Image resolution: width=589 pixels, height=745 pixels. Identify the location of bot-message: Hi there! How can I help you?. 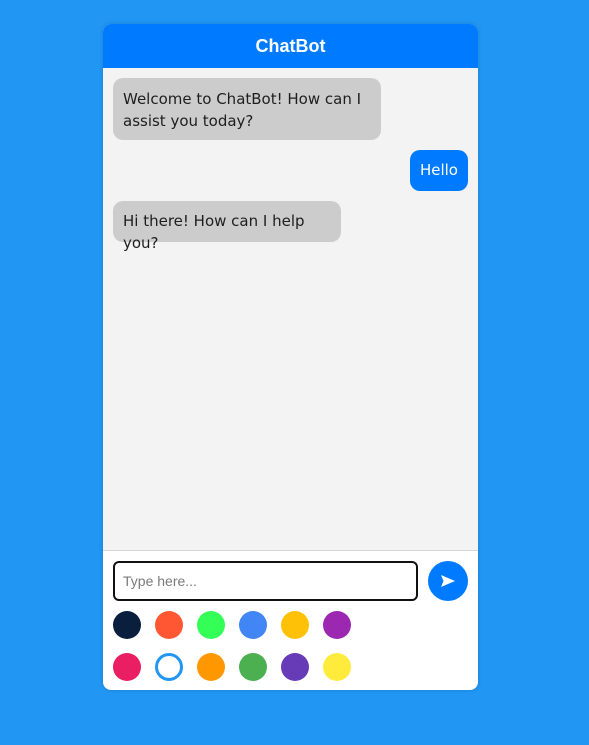
(227, 226).